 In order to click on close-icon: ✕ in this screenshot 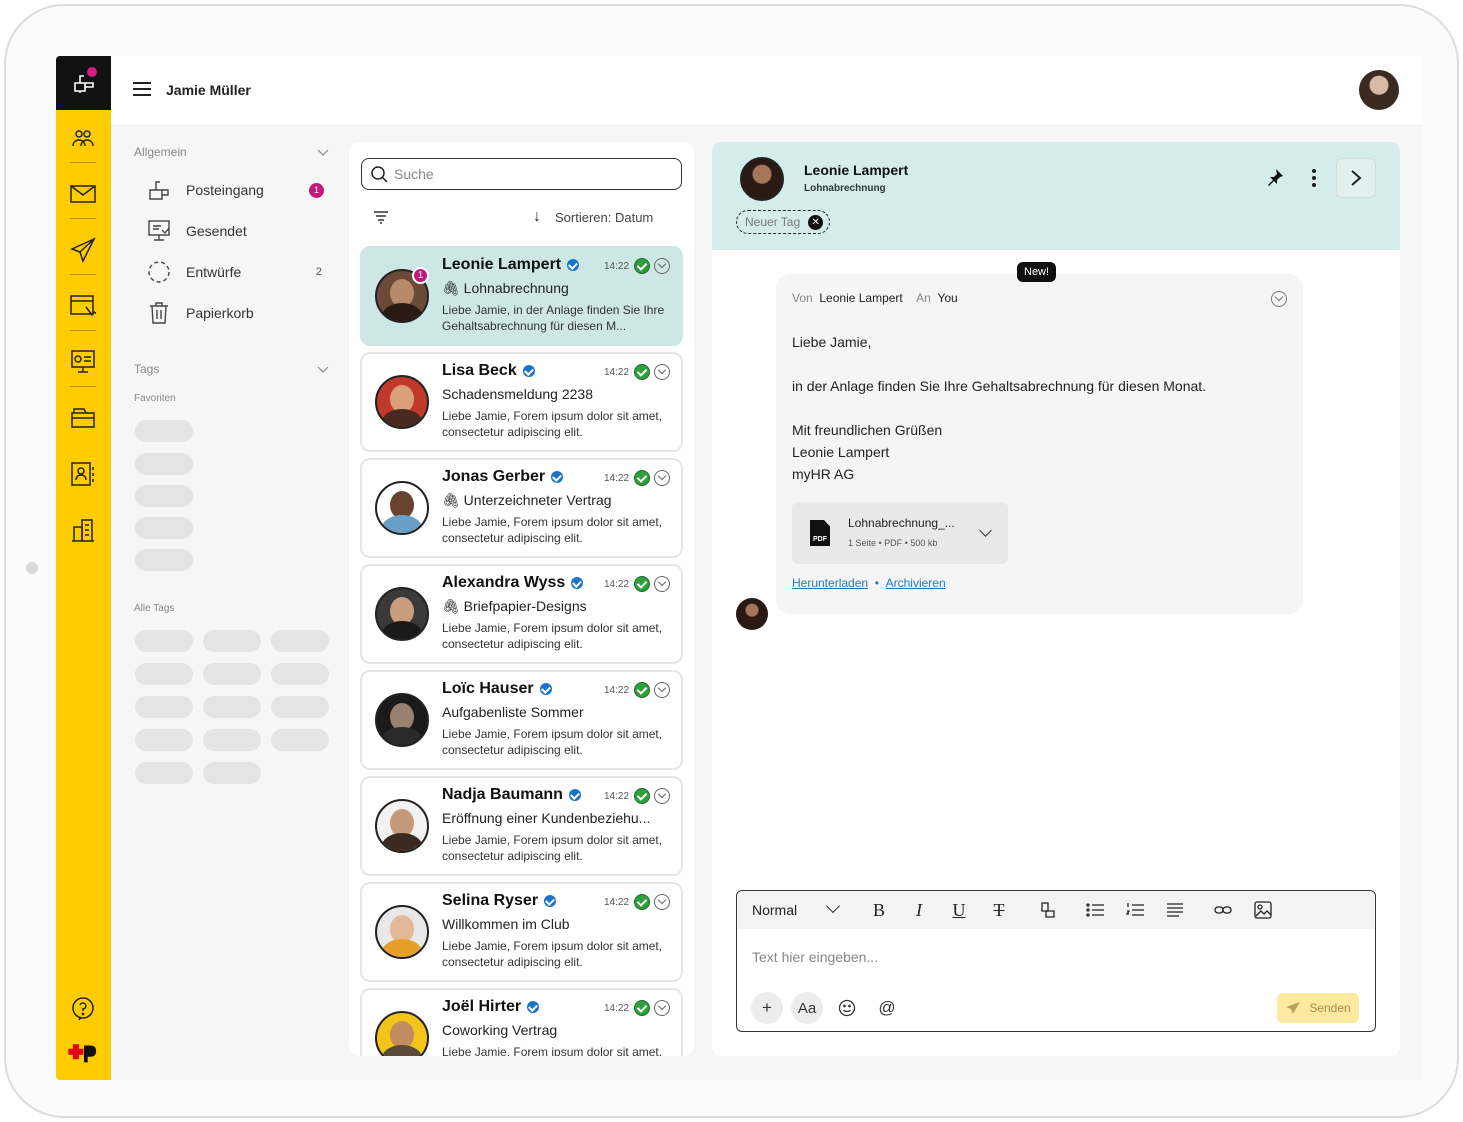, I will do `click(816, 222)`.